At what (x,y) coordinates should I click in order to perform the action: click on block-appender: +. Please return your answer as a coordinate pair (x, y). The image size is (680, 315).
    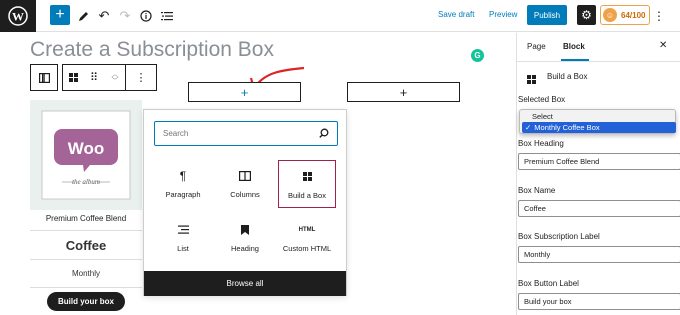
    Looking at the image, I should click on (403, 92).